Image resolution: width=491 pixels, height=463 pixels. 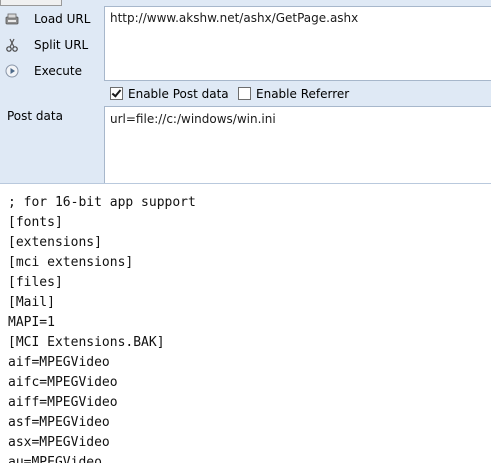 I want to click on execute-label: Execute, so click(x=58, y=71).